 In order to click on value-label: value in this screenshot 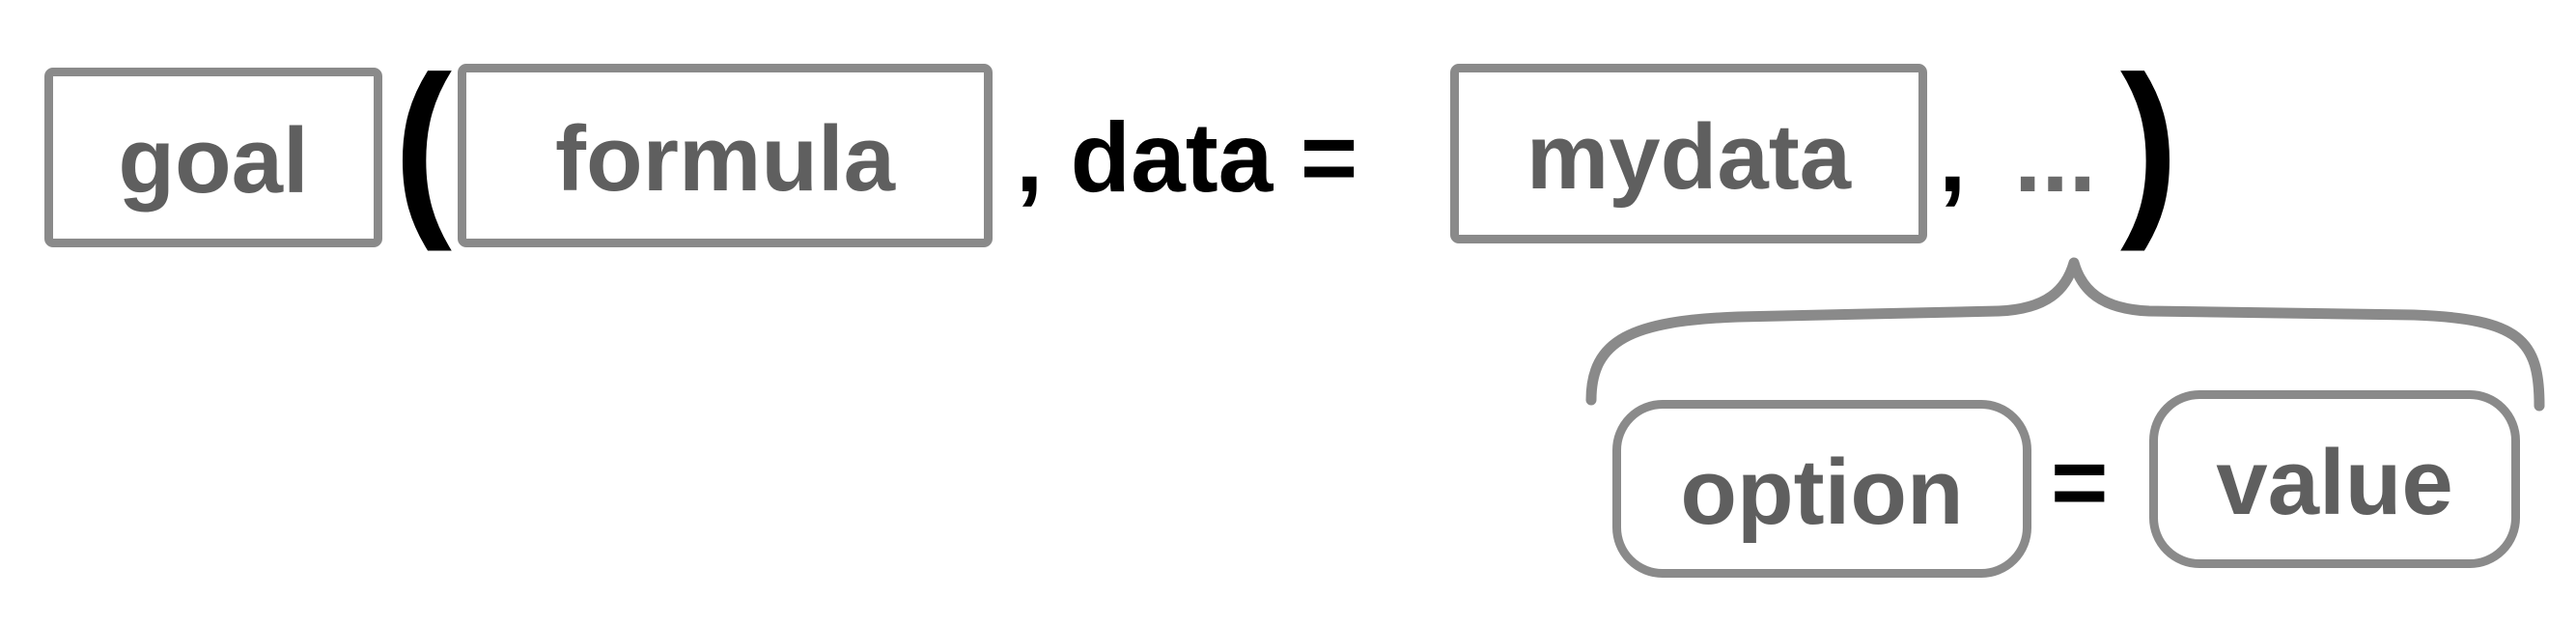, I will do `click(2334, 482)`.